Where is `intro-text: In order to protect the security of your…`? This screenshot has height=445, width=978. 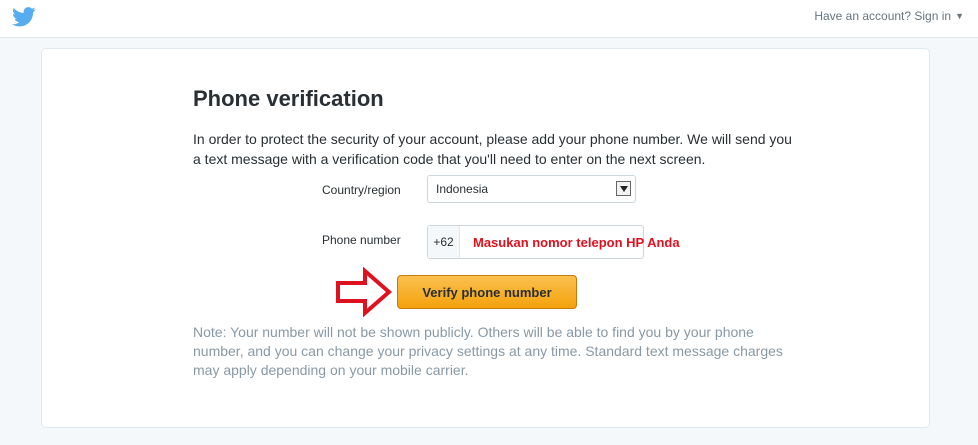 intro-text: In order to protect the security of your… is located at coordinates (492, 149).